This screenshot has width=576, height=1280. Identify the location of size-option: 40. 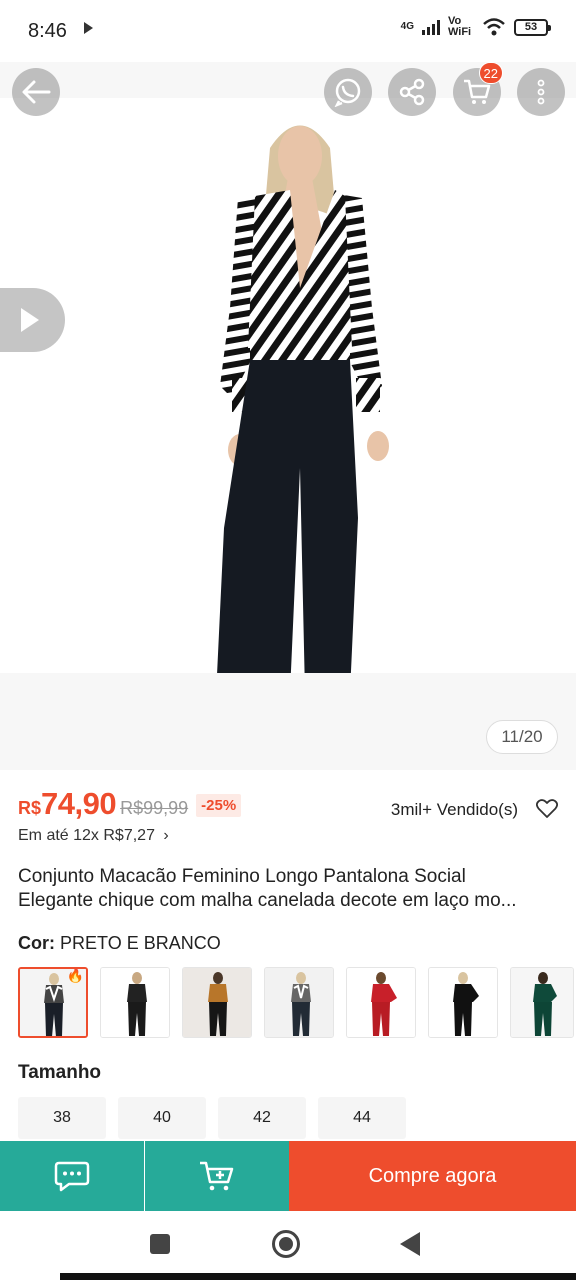
(162, 1118).